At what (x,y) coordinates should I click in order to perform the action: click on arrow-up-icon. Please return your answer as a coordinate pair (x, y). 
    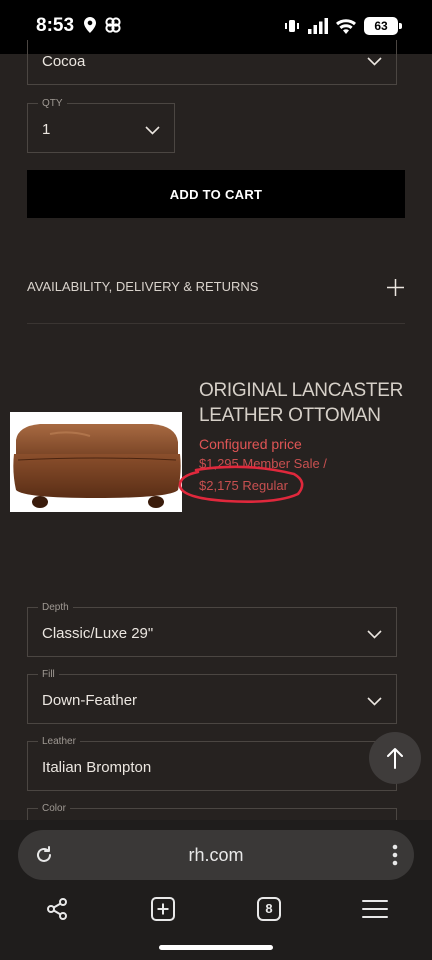
    Looking at the image, I should click on (395, 758).